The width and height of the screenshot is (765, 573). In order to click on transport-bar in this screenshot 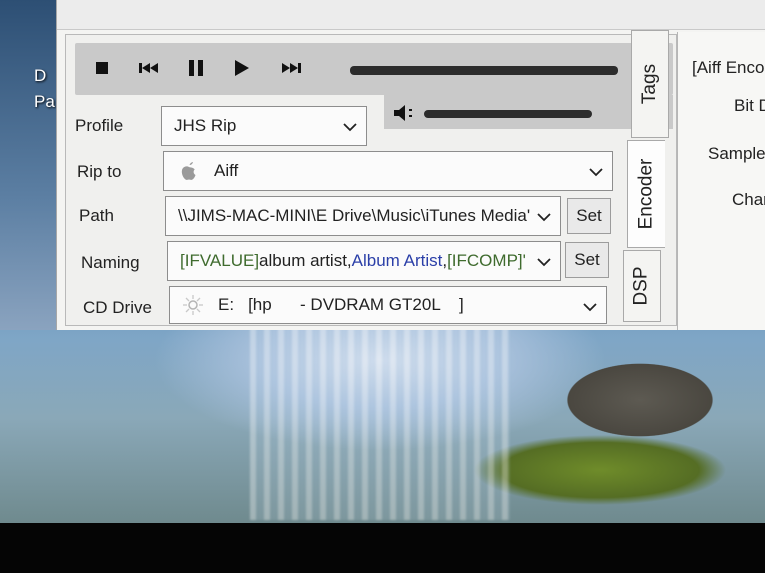, I will do `click(374, 69)`.